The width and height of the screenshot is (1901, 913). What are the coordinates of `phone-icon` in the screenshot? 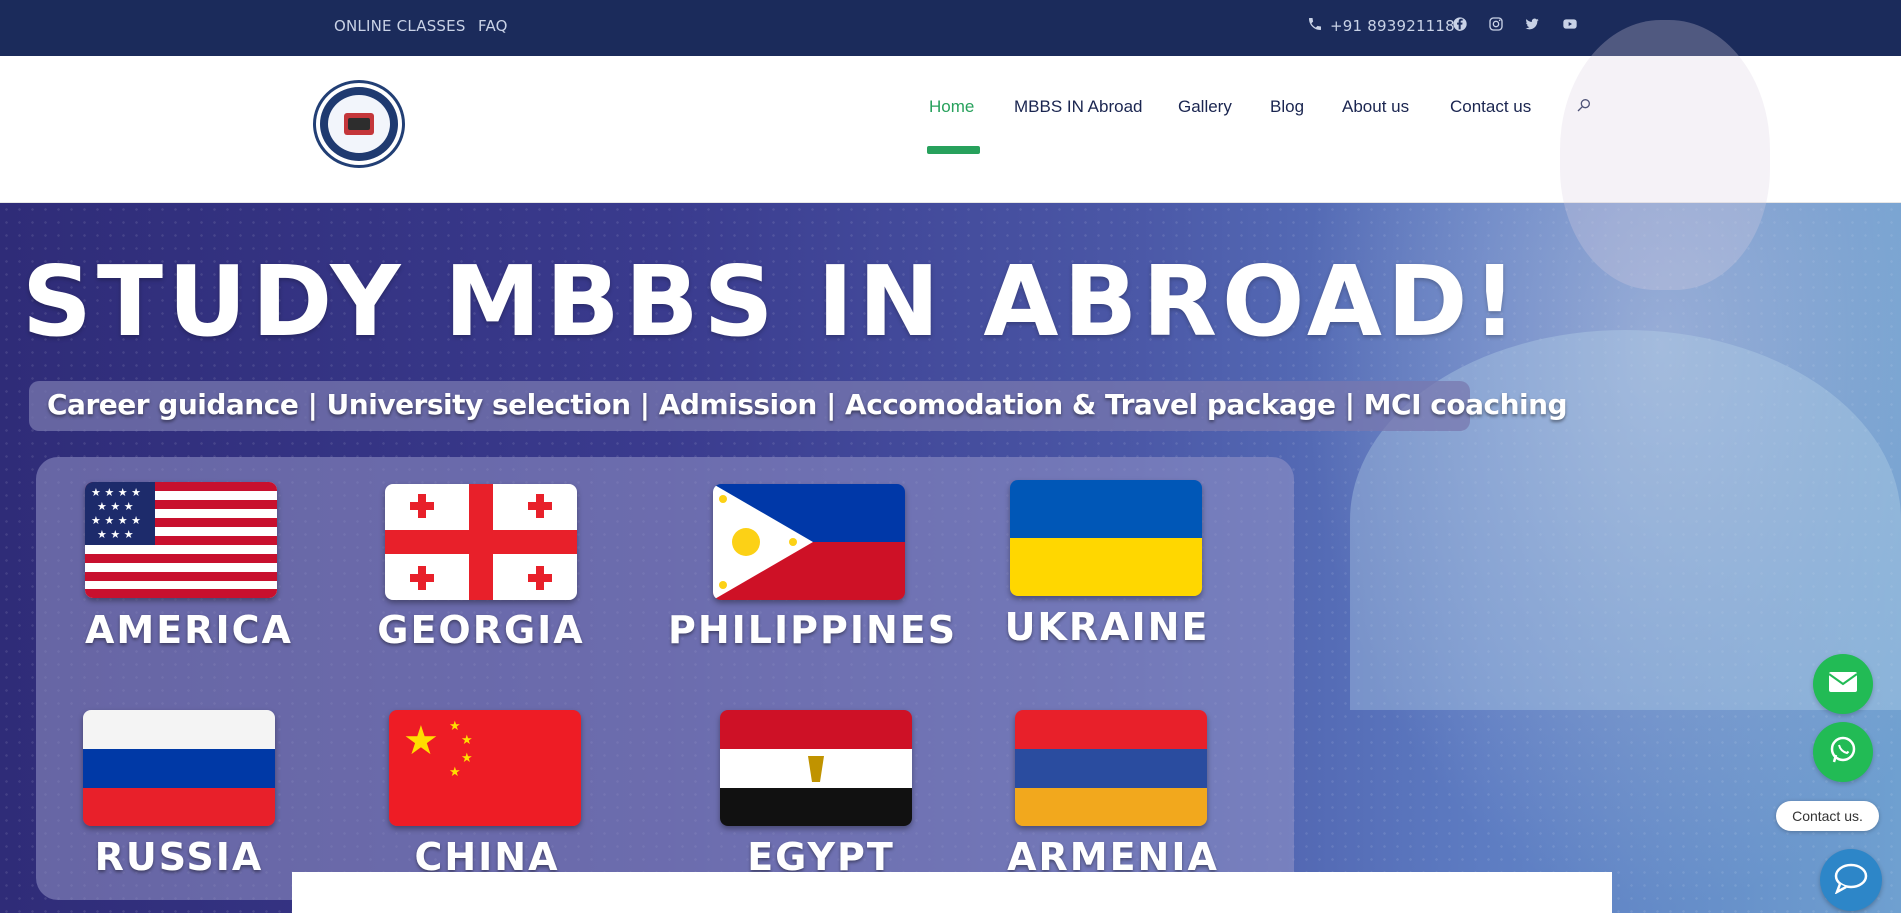 It's located at (1315, 24).